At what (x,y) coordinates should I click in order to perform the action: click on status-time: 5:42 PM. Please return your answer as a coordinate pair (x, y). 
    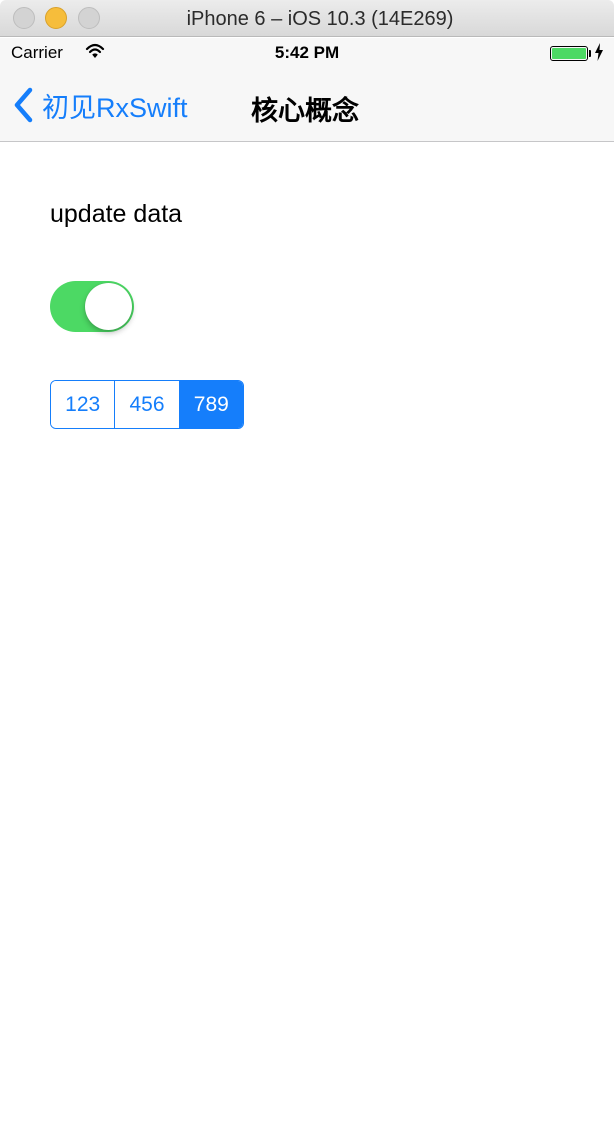
    Looking at the image, I should click on (307, 52).